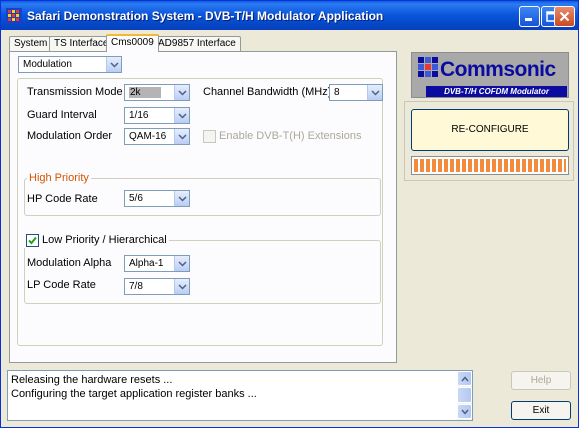 The width and height of the screenshot is (579, 428). Describe the element at coordinates (428, 67) in the screenshot. I see `logo-grid-icon` at that location.